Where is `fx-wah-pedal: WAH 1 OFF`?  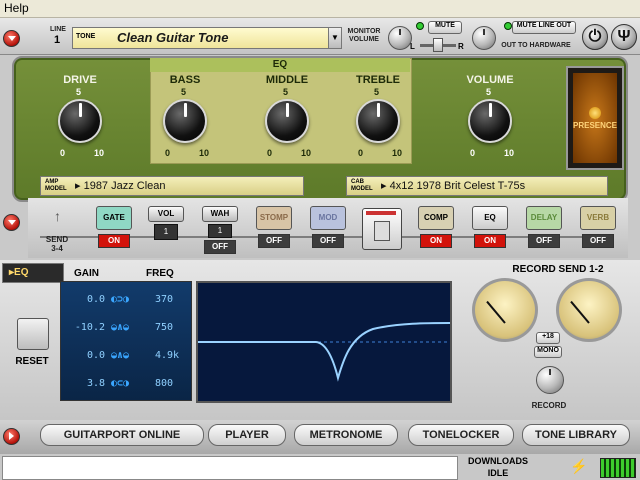 fx-wah-pedal: WAH 1 OFF is located at coordinates (220, 230).